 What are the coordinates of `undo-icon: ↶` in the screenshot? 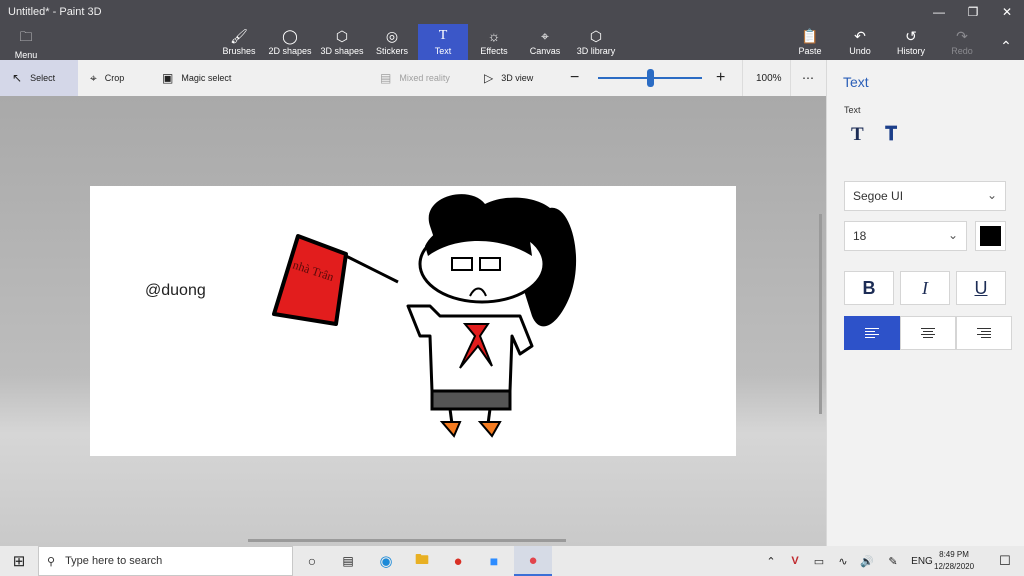 It's located at (860, 36).